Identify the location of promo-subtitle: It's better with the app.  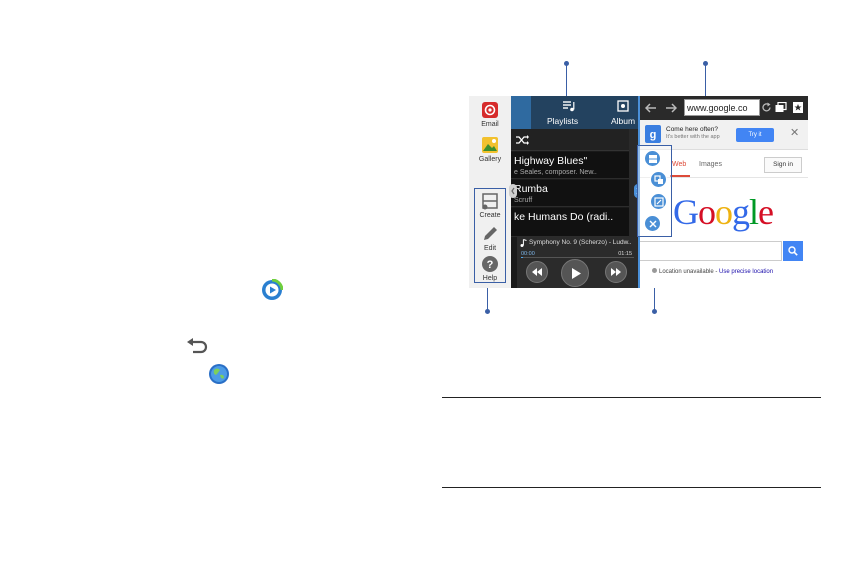
(693, 137).